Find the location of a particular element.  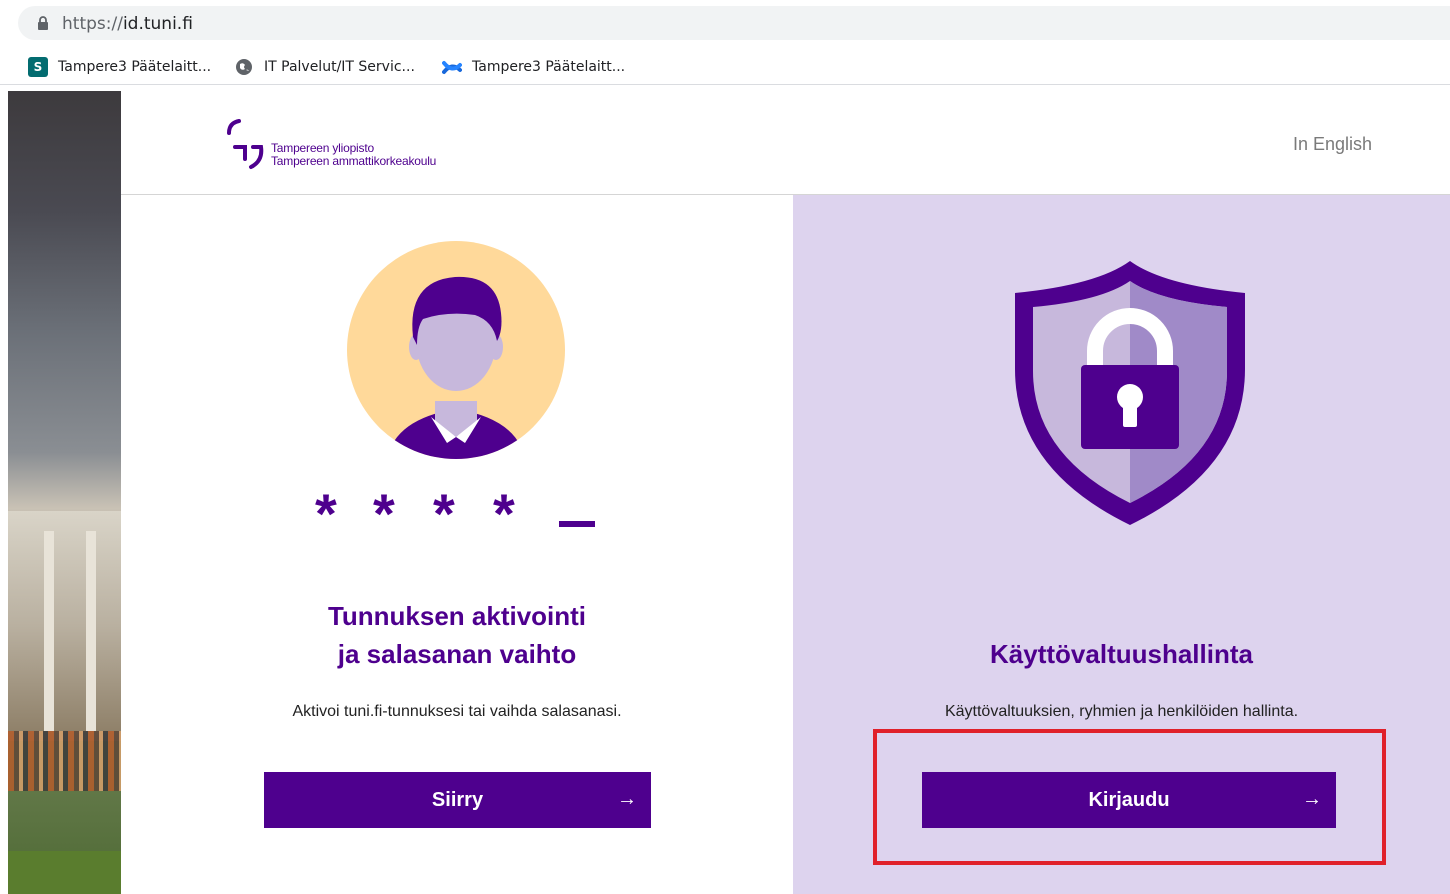

url-text: https://id.tuni.fi is located at coordinates (127, 24).